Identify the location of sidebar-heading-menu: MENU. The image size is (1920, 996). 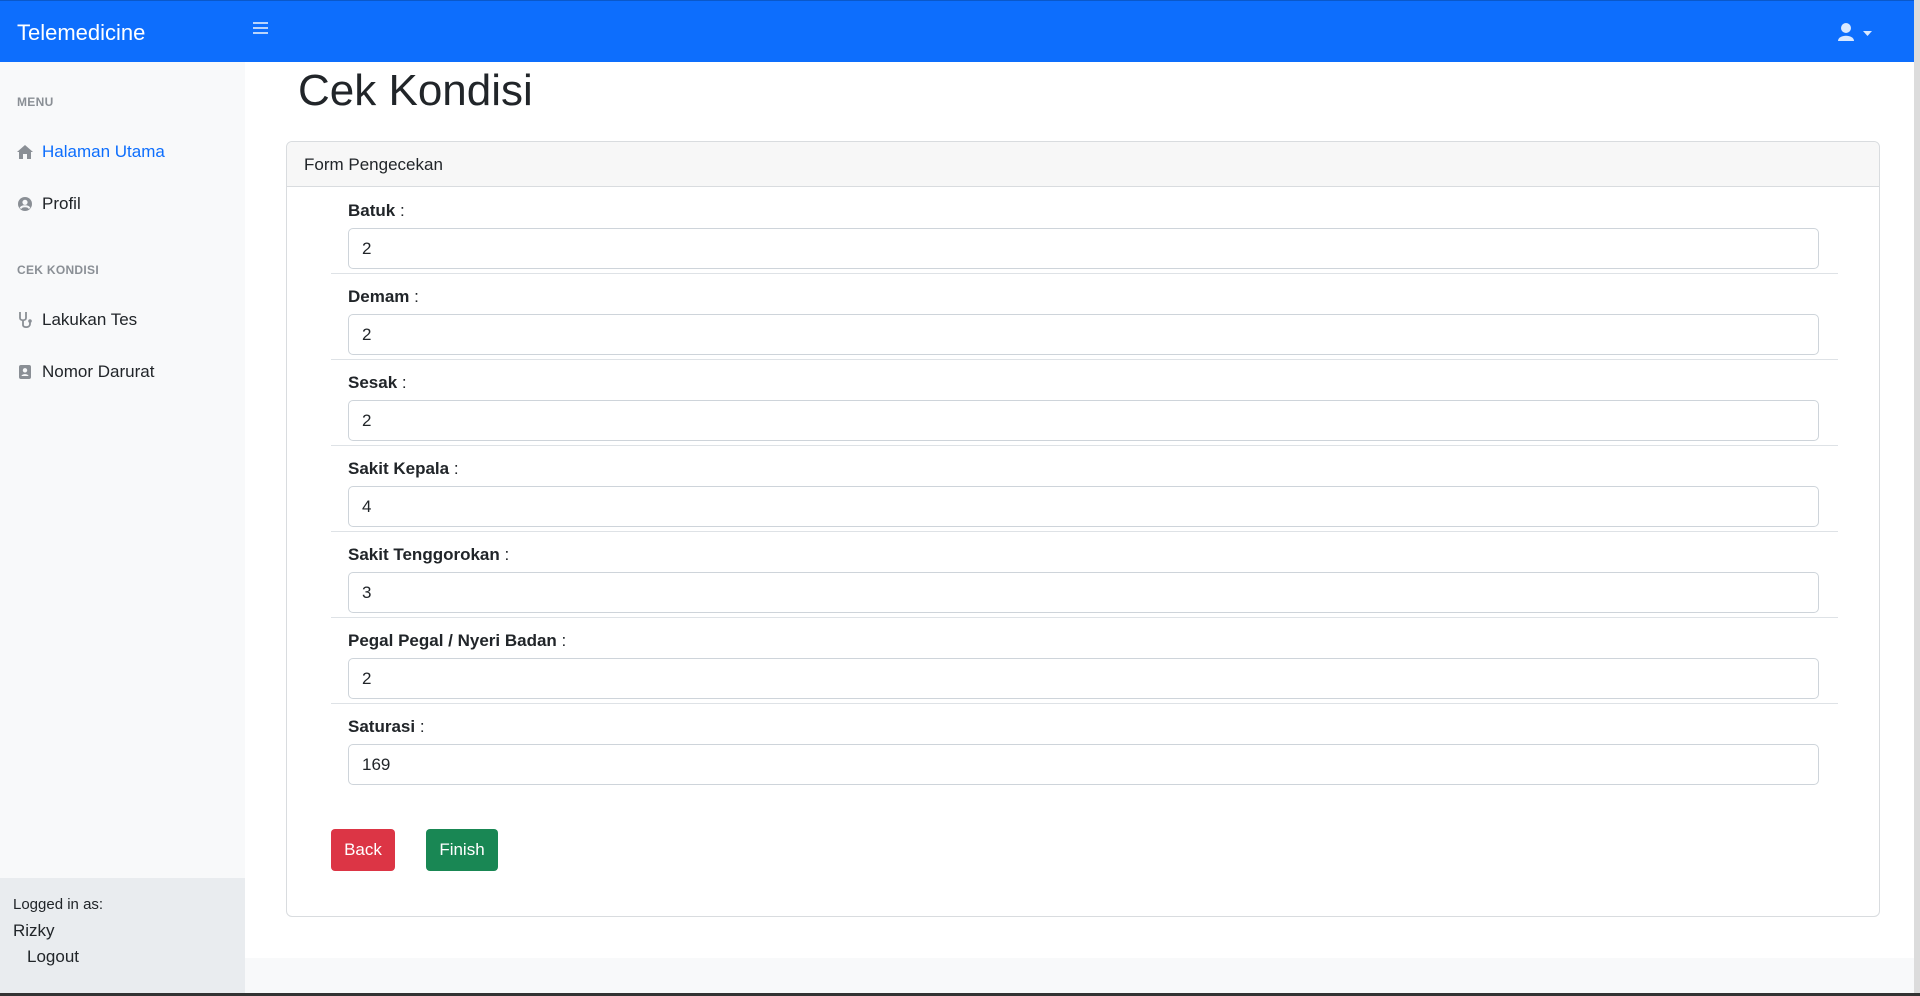
(35, 102).